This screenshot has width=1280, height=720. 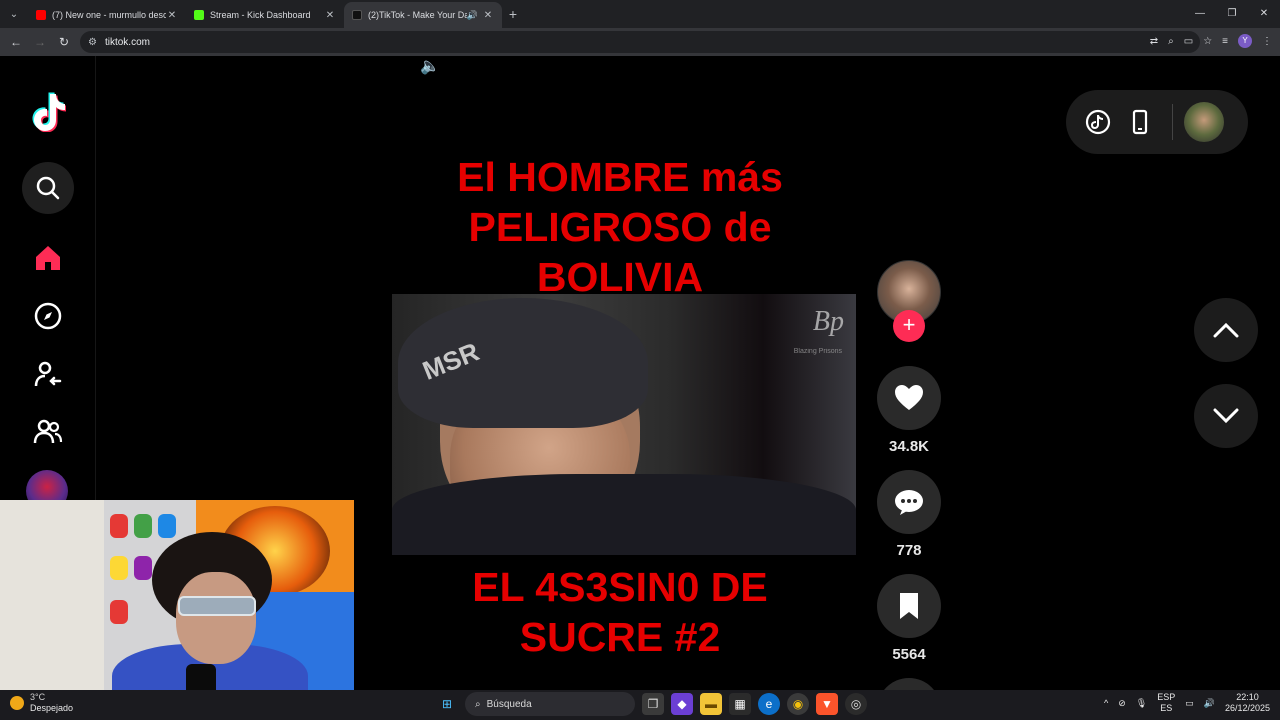 I want to click on streamer-face, so click(x=216, y=618).